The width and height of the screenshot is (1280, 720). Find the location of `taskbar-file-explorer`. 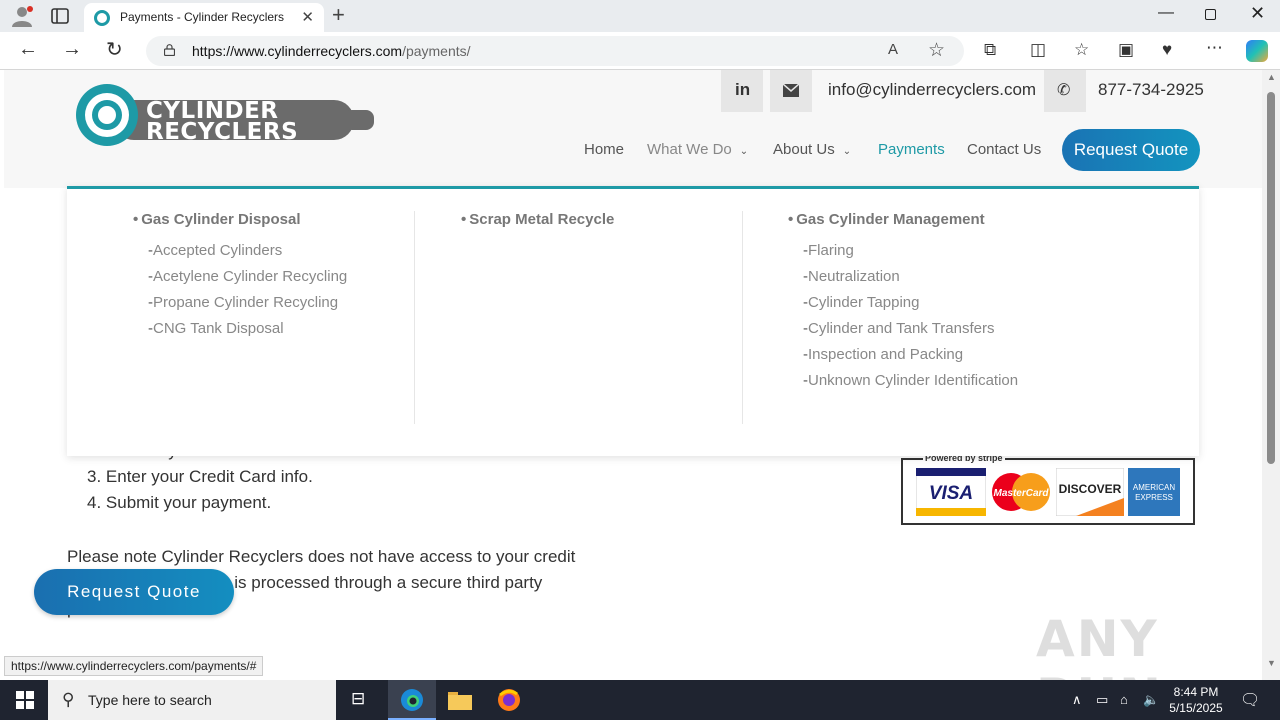

taskbar-file-explorer is located at coordinates (460, 700).